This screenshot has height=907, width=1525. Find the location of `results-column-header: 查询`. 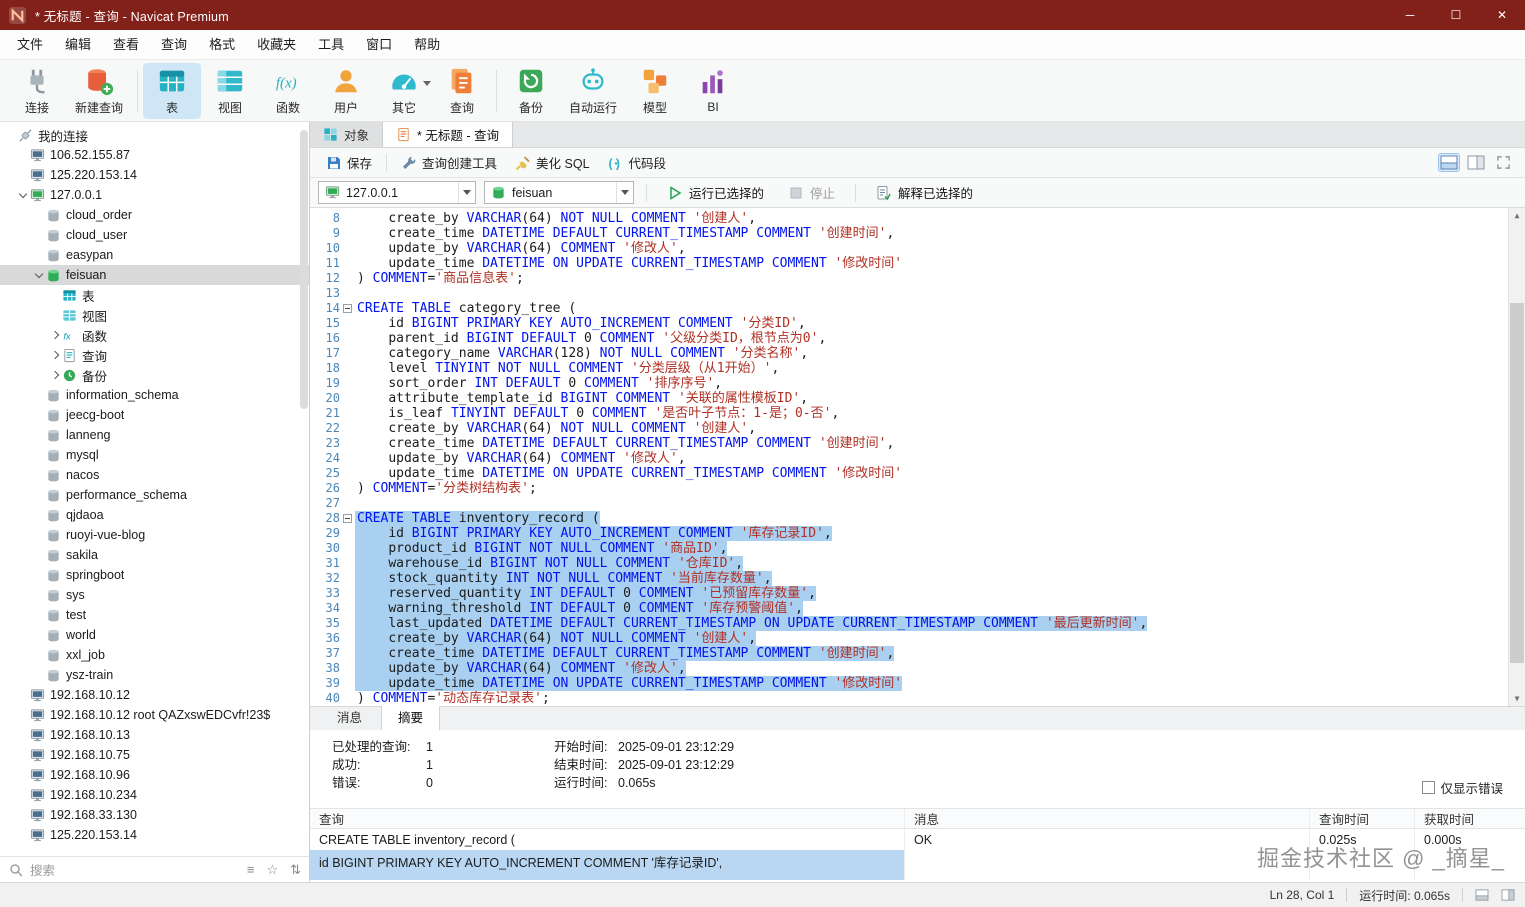

results-column-header: 查询 is located at coordinates (607, 818).